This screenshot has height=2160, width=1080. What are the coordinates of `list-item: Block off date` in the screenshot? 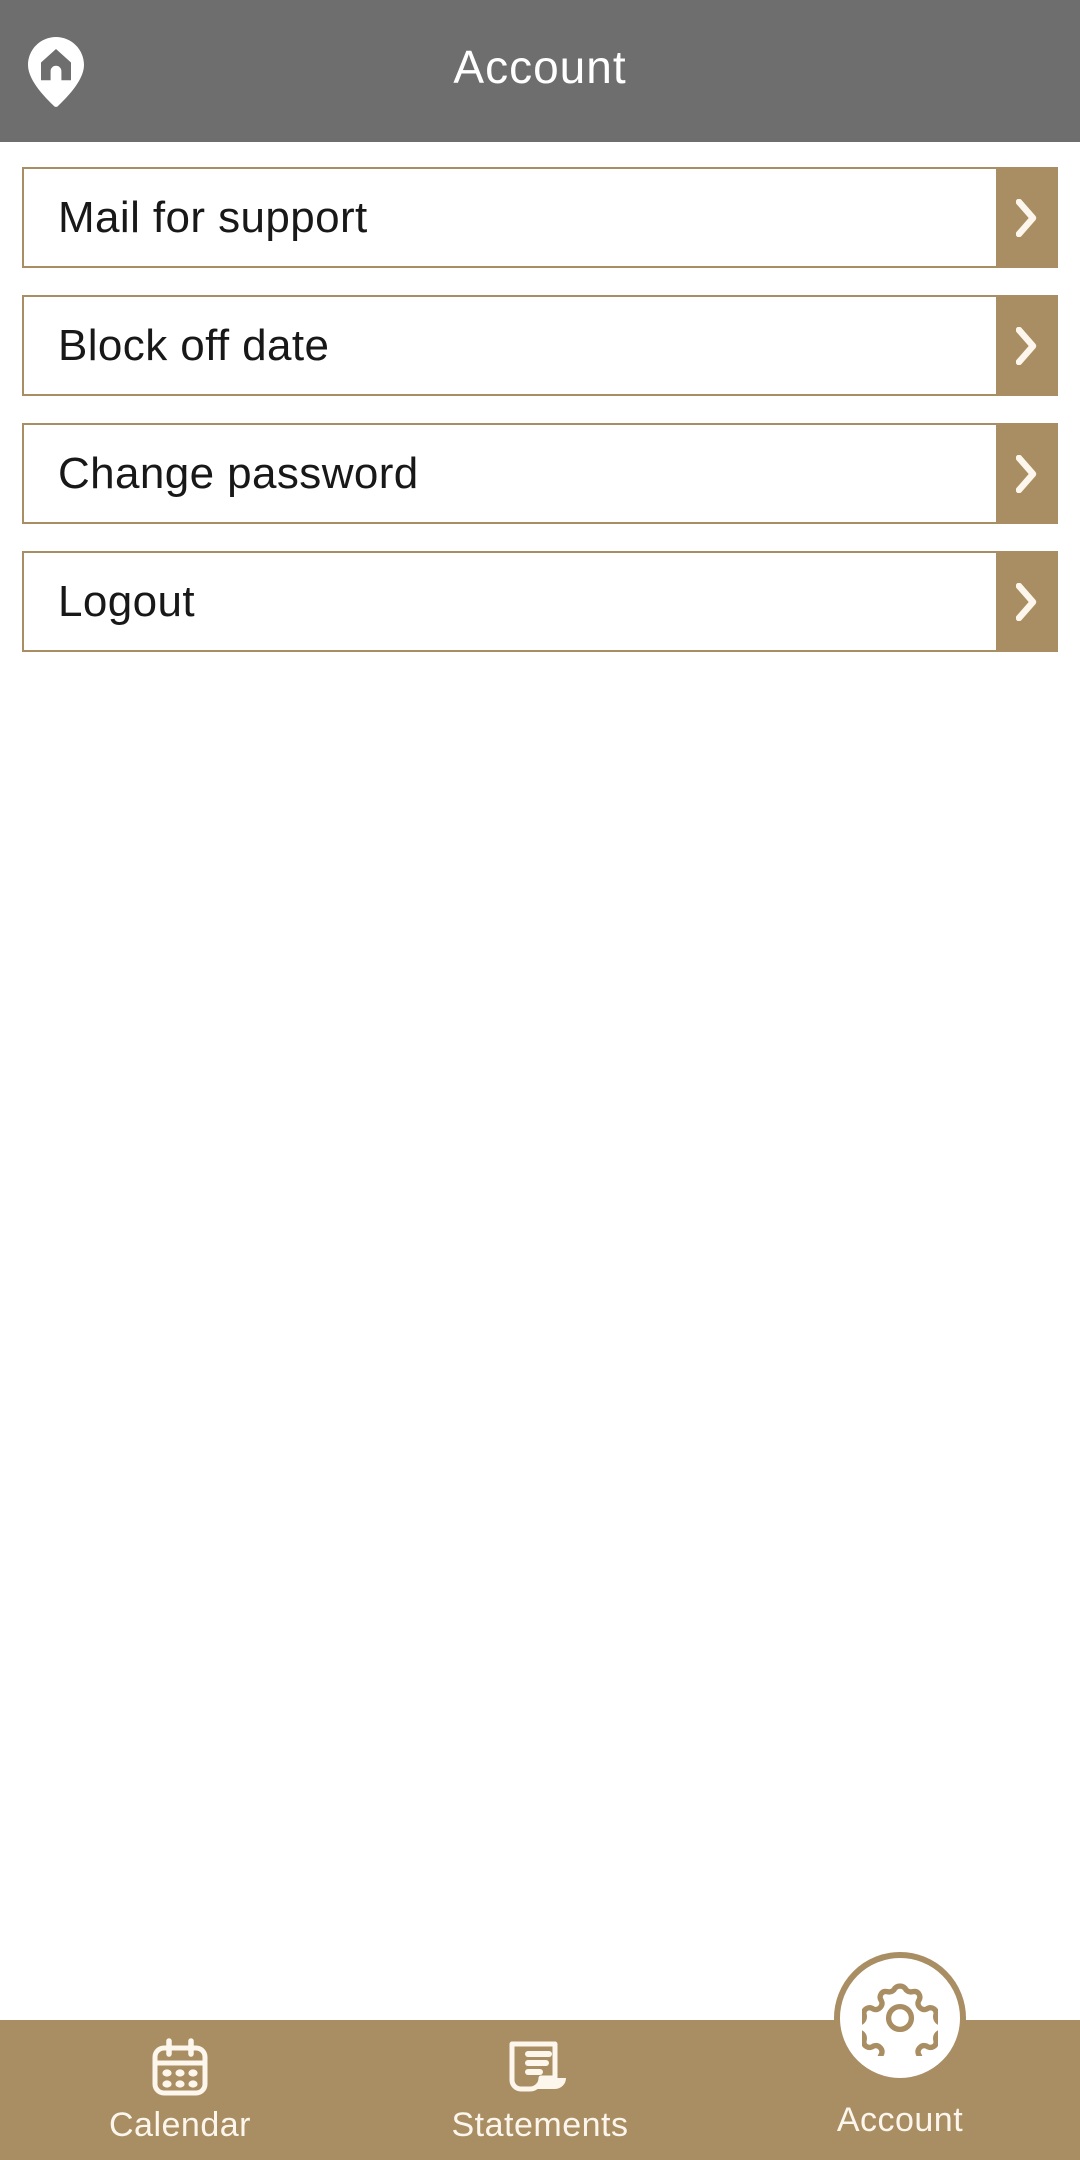 It's located at (540, 345).